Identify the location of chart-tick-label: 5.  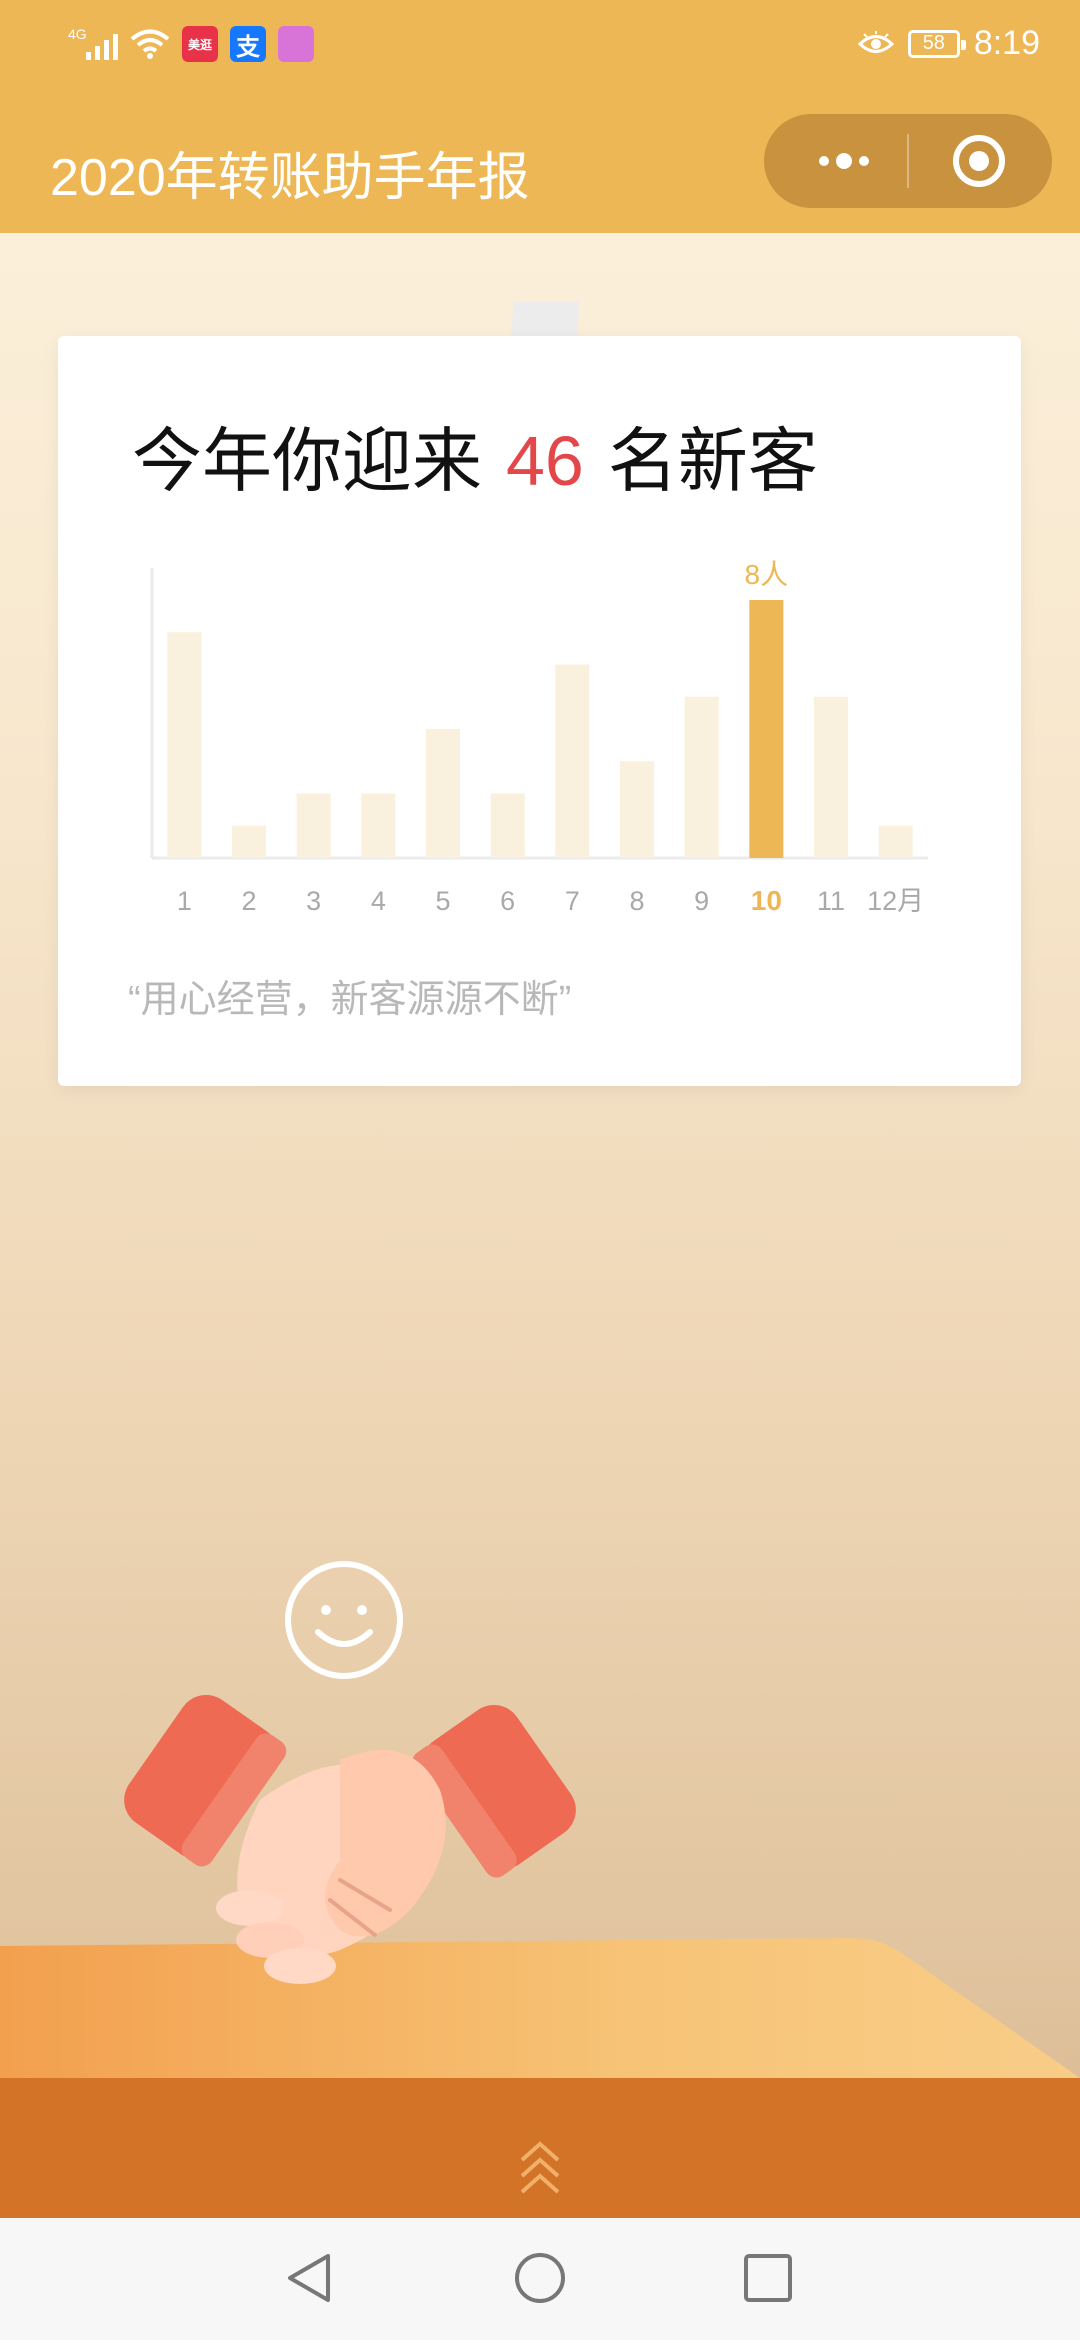
(442, 901).